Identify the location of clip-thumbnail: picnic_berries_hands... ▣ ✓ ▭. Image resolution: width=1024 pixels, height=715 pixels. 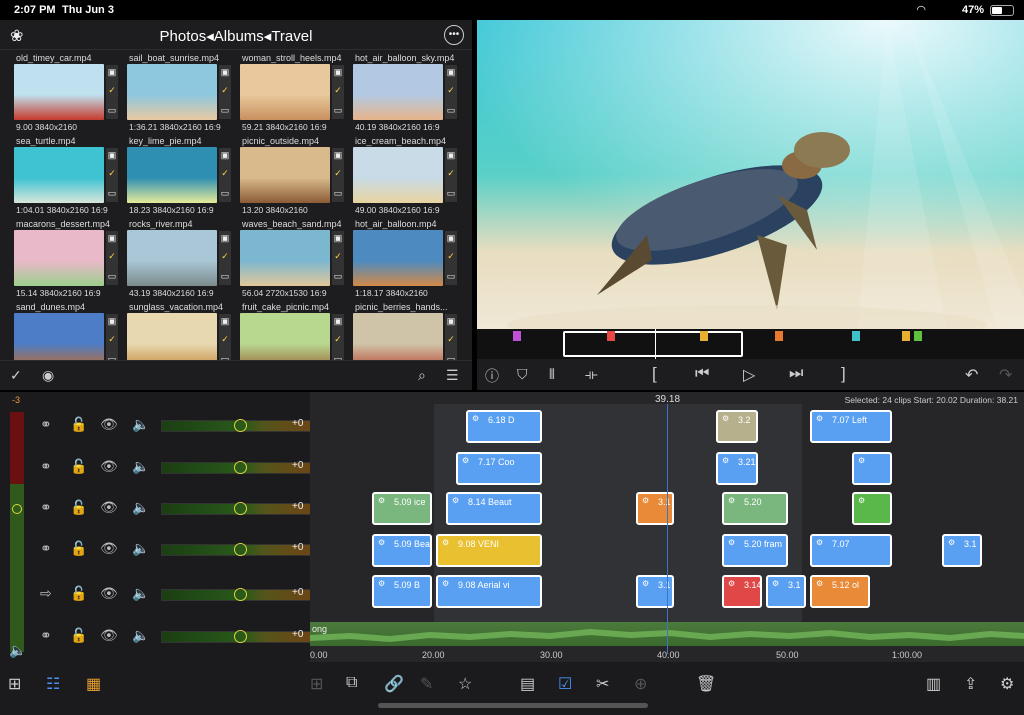
(406, 330).